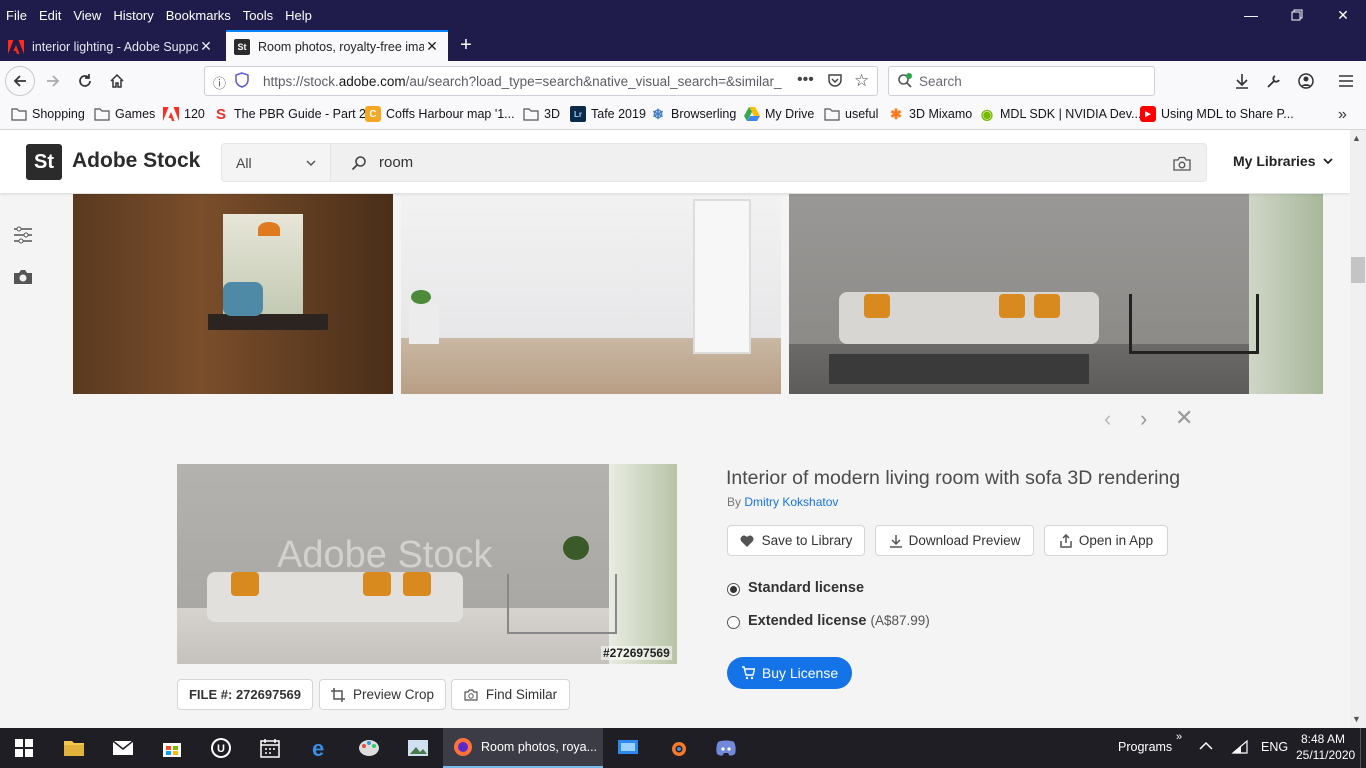  Describe the element at coordinates (1342, 115) in the screenshot. I see `bookmarks-overflow-icon: »` at that location.